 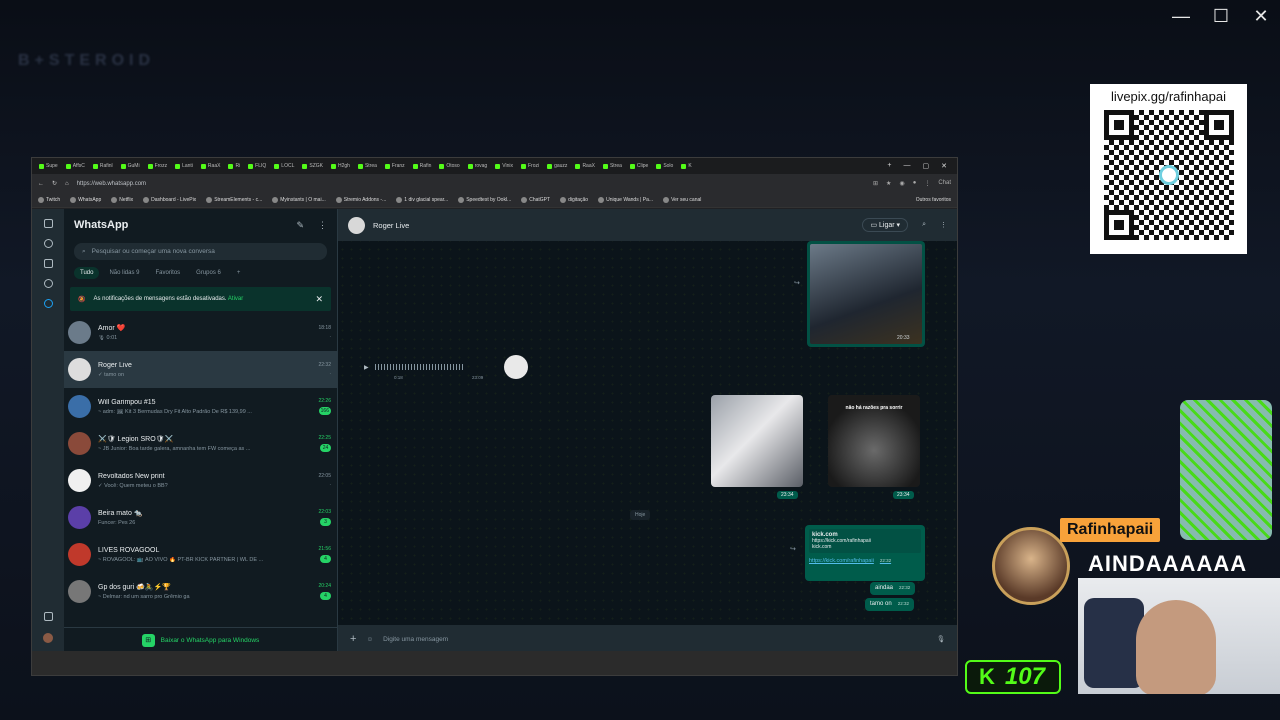 What do you see at coordinates (353, 639) in the screenshot?
I see `attach-icon: +` at bounding box center [353, 639].